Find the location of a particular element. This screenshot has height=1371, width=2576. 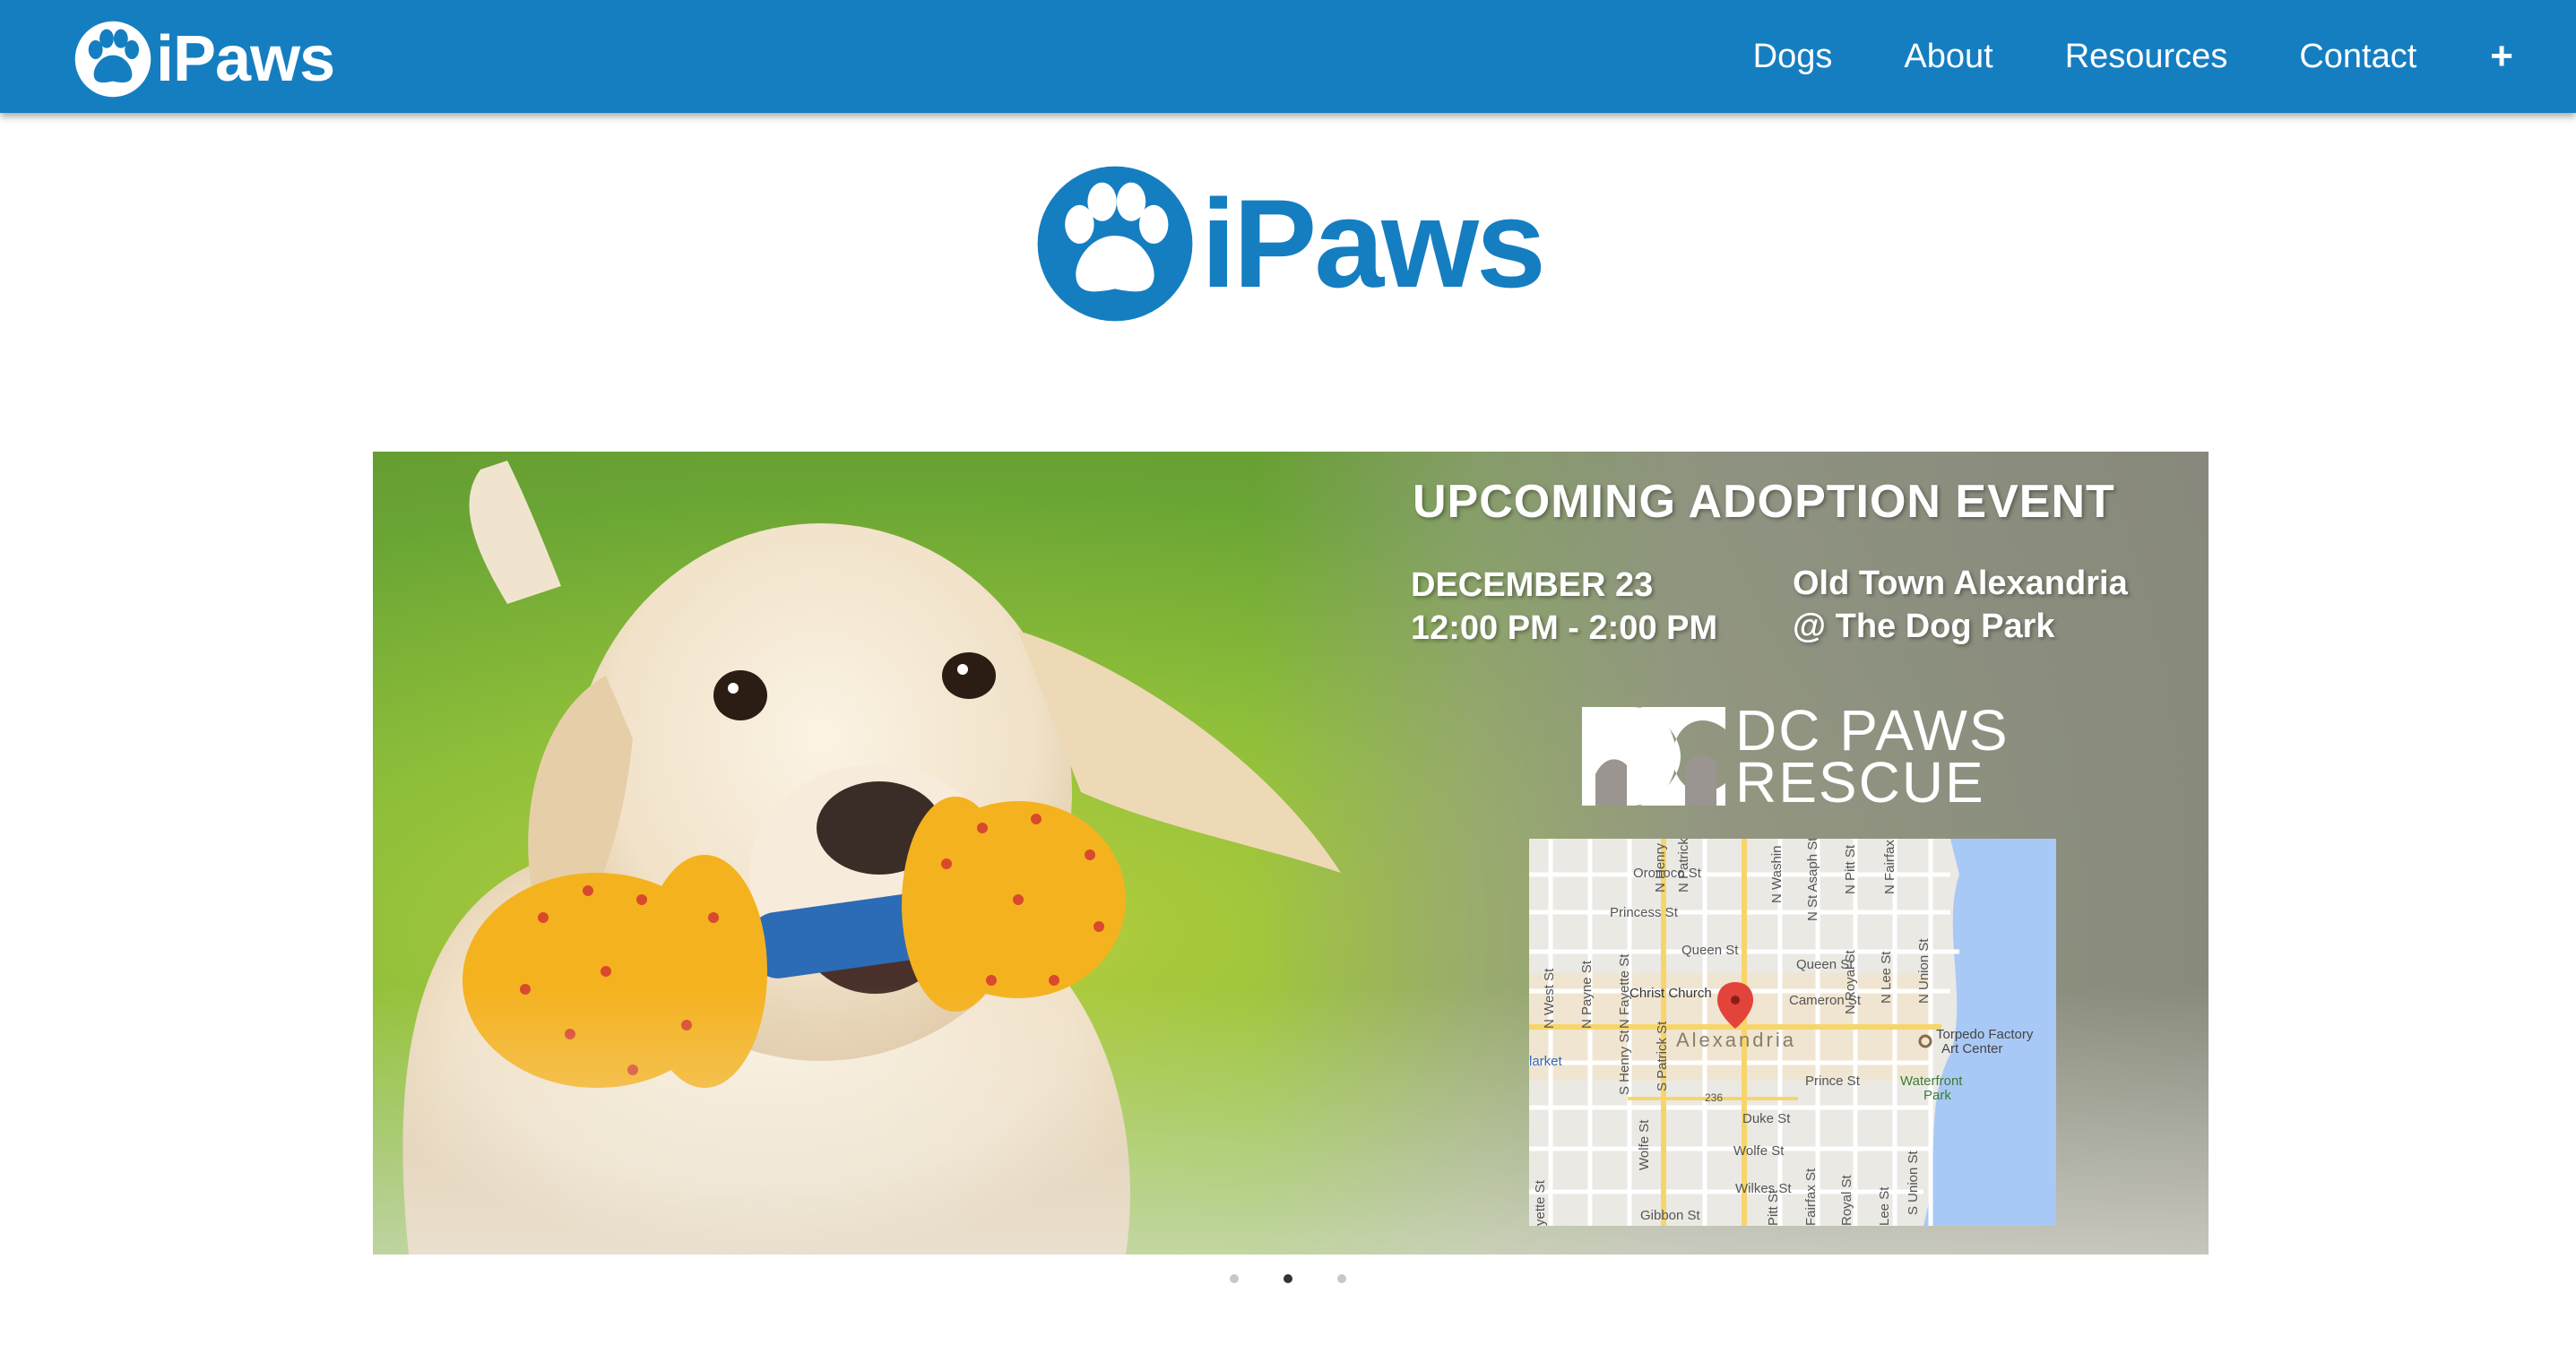

map-label-n-fairfax: N Fairfax is located at coordinates (1889, 867).